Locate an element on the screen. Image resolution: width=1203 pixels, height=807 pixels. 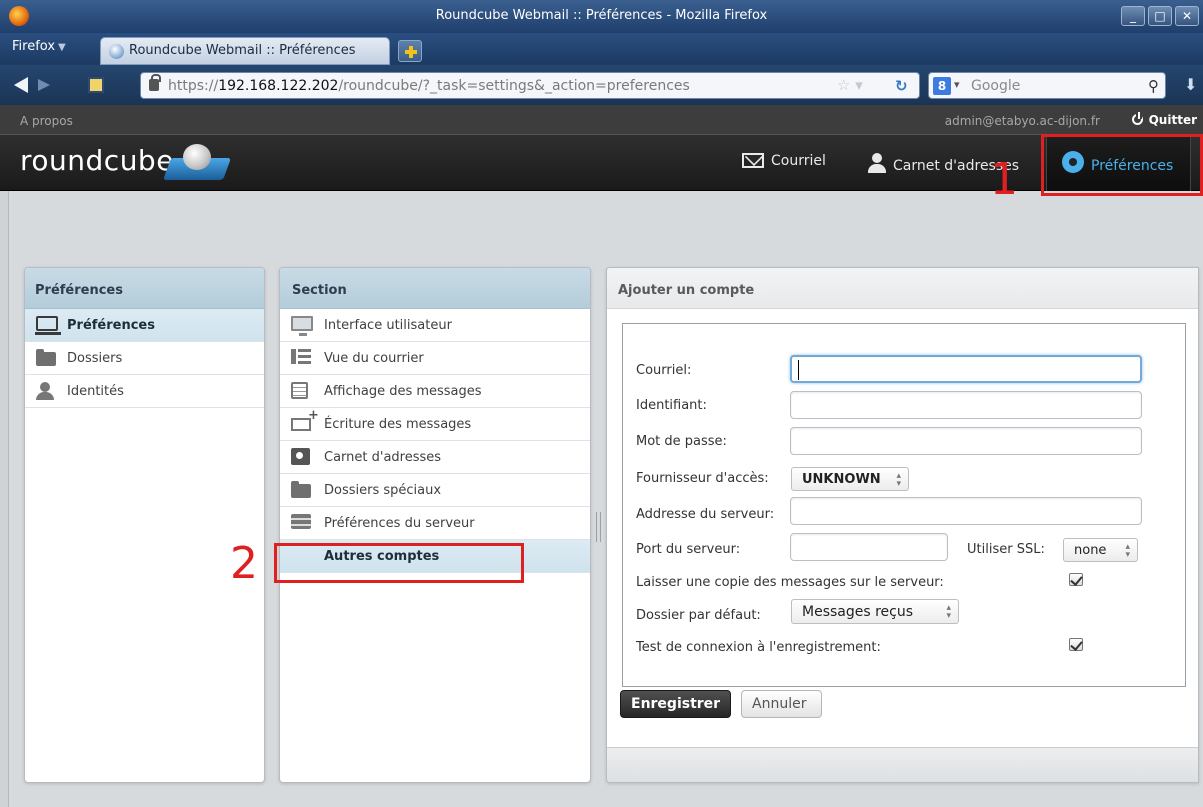
keep-copy-checkbox is located at coordinates (1076, 579).